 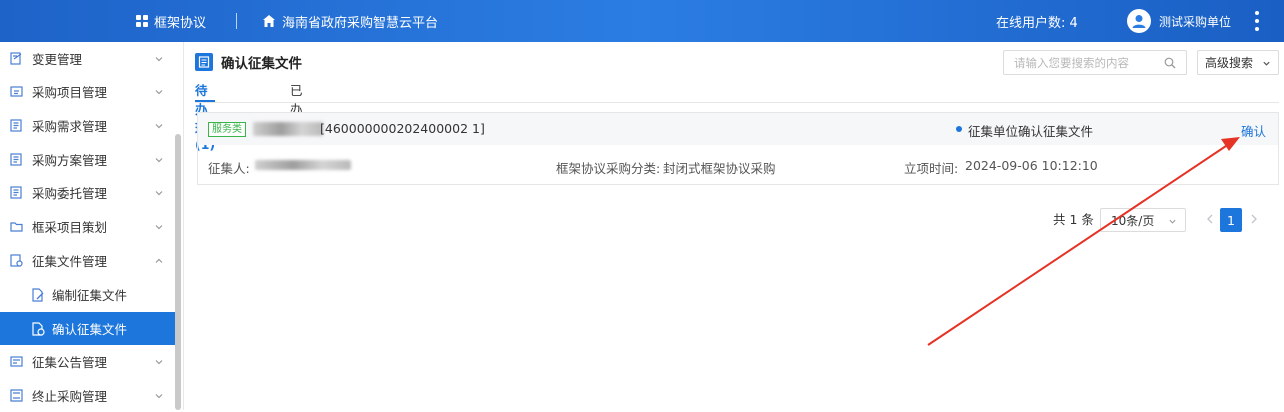 What do you see at coordinates (1084, 62) in the screenshot?
I see `search-input` at bounding box center [1084, 62].